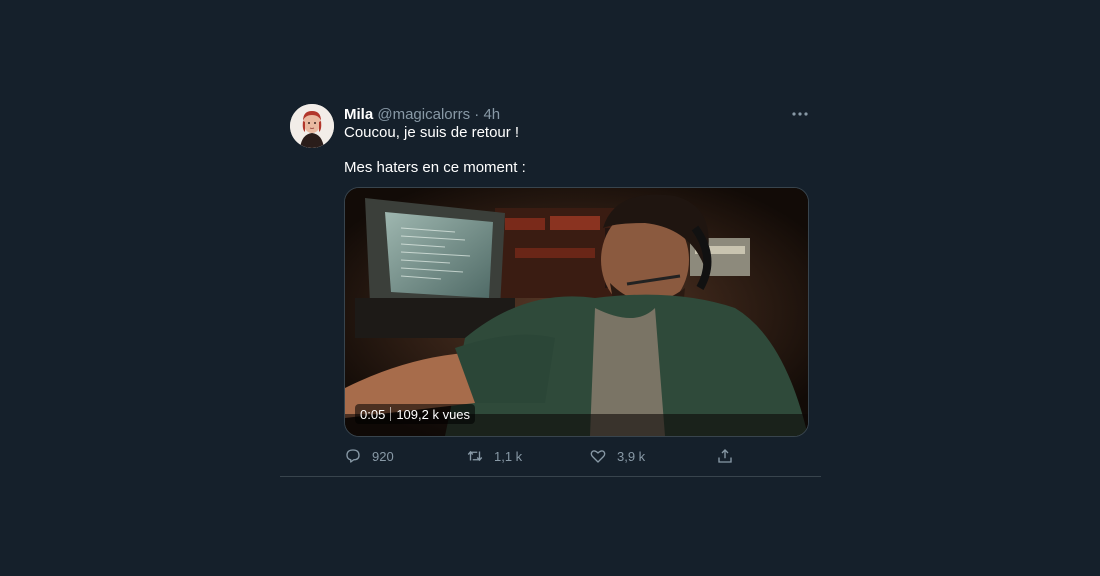  I want to click on video-info-overlay: 0:05 109,2 k vues, so click(415, 414).